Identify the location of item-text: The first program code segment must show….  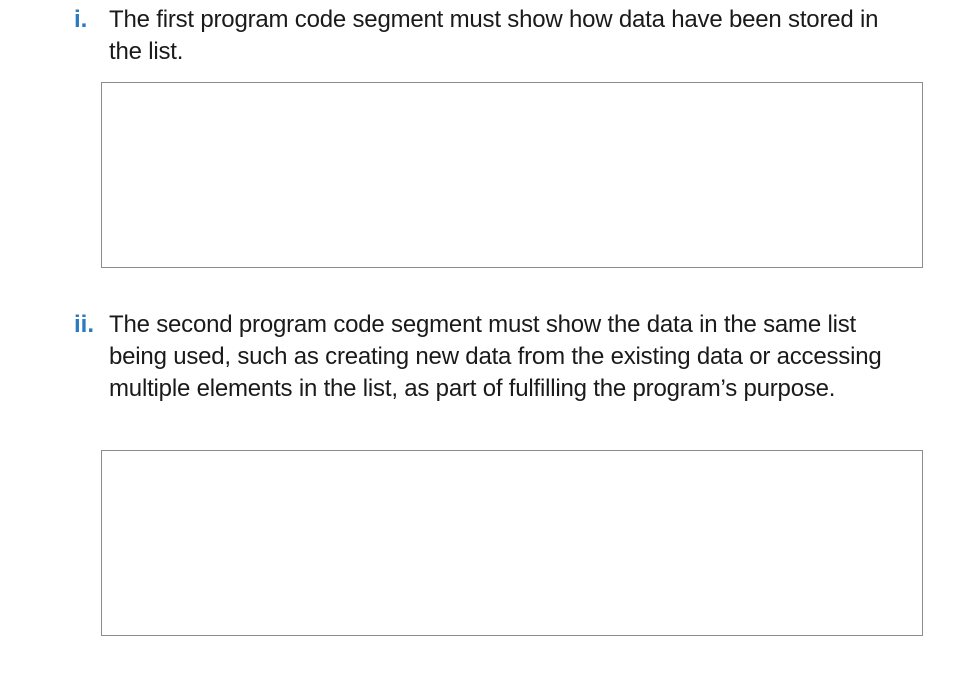
(494, 35).